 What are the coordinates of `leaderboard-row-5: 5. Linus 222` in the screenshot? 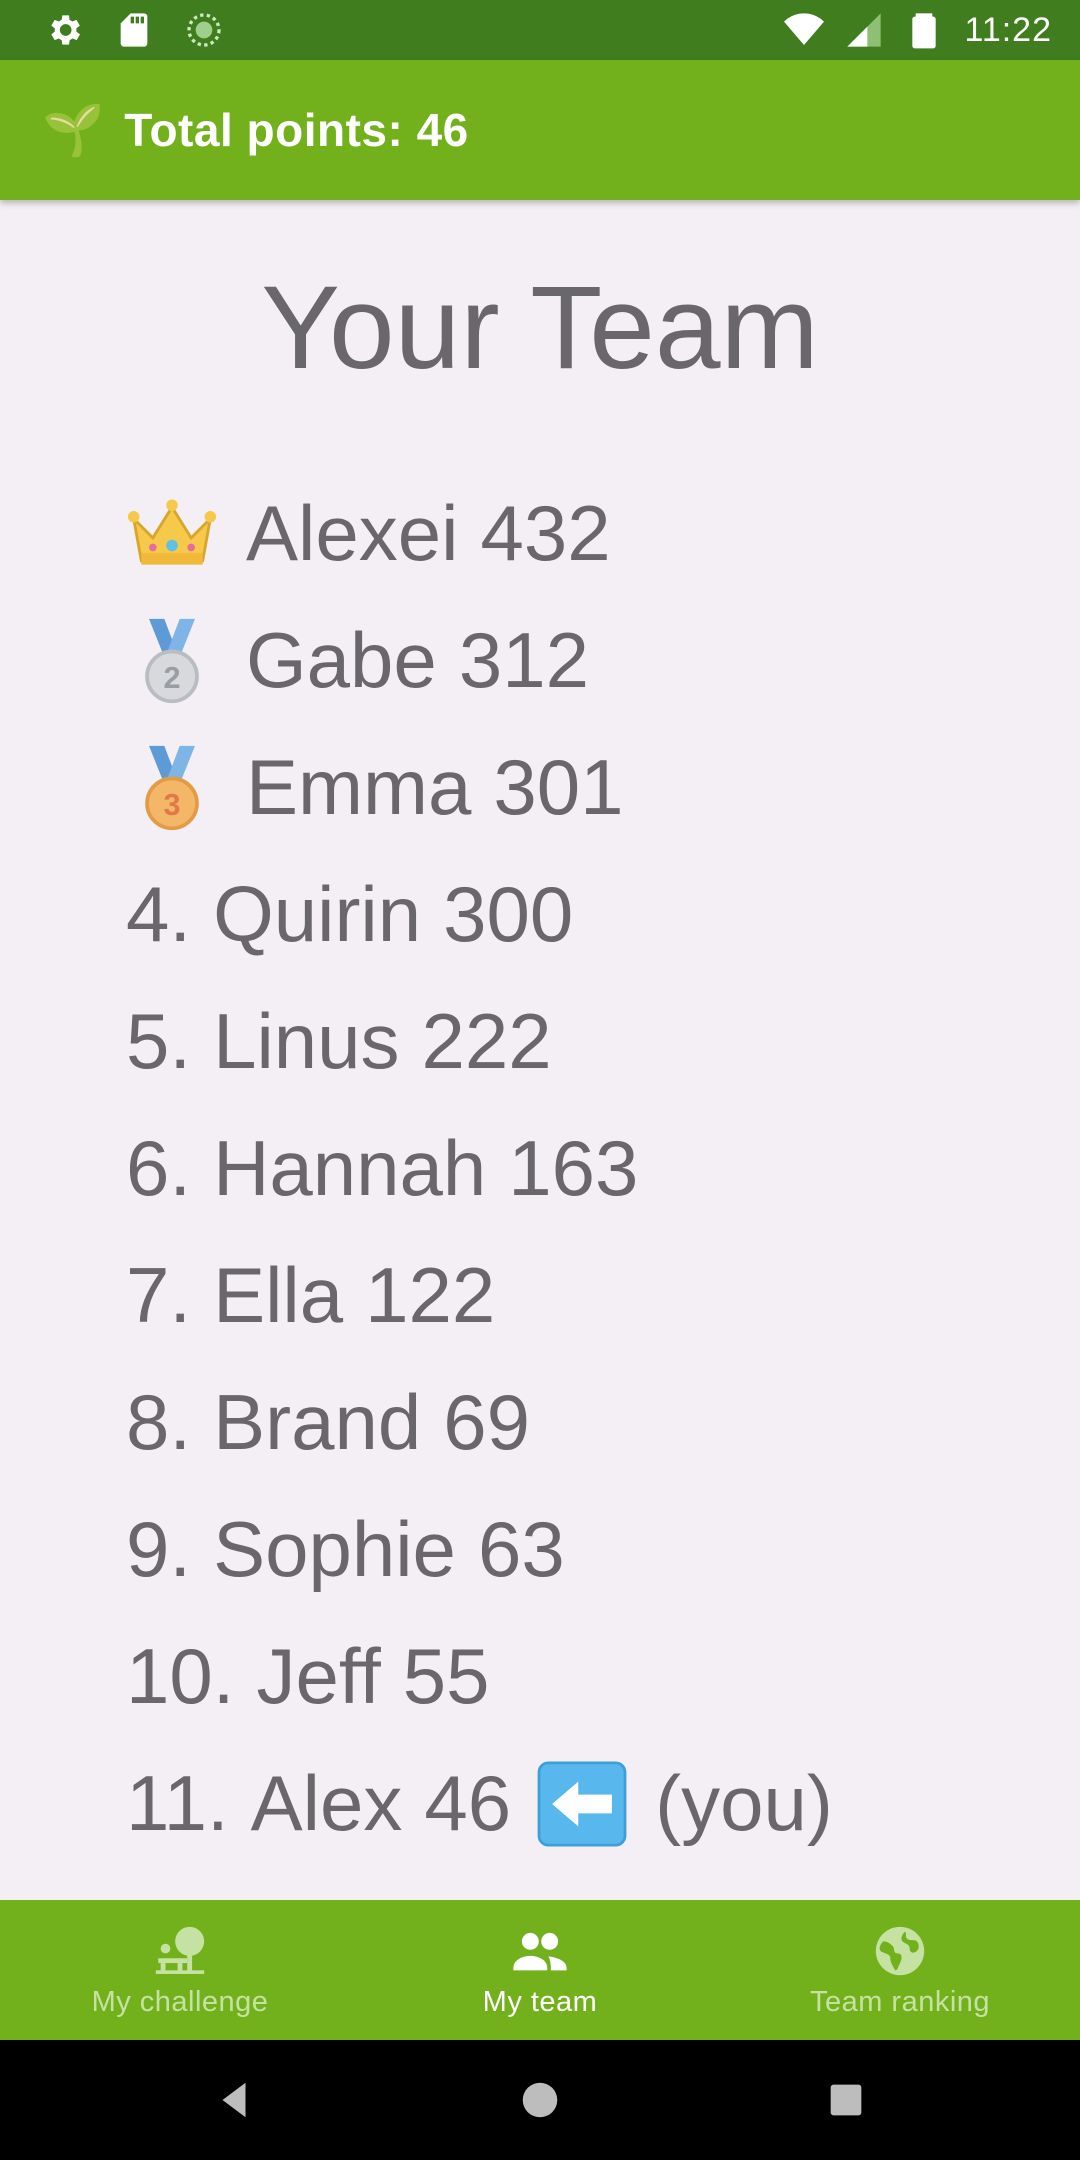 It's located at (479, 1041).